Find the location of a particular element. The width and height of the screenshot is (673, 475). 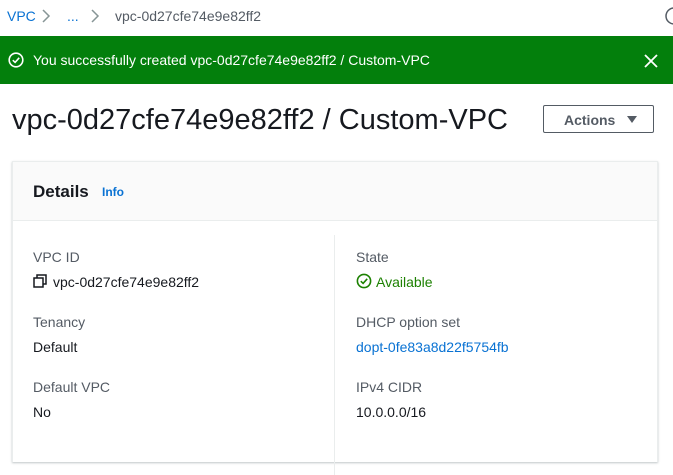

breadcrumb: VPC ... vpc-0d27cfe74e9e82ff2 is located at coordinates (336, 17).